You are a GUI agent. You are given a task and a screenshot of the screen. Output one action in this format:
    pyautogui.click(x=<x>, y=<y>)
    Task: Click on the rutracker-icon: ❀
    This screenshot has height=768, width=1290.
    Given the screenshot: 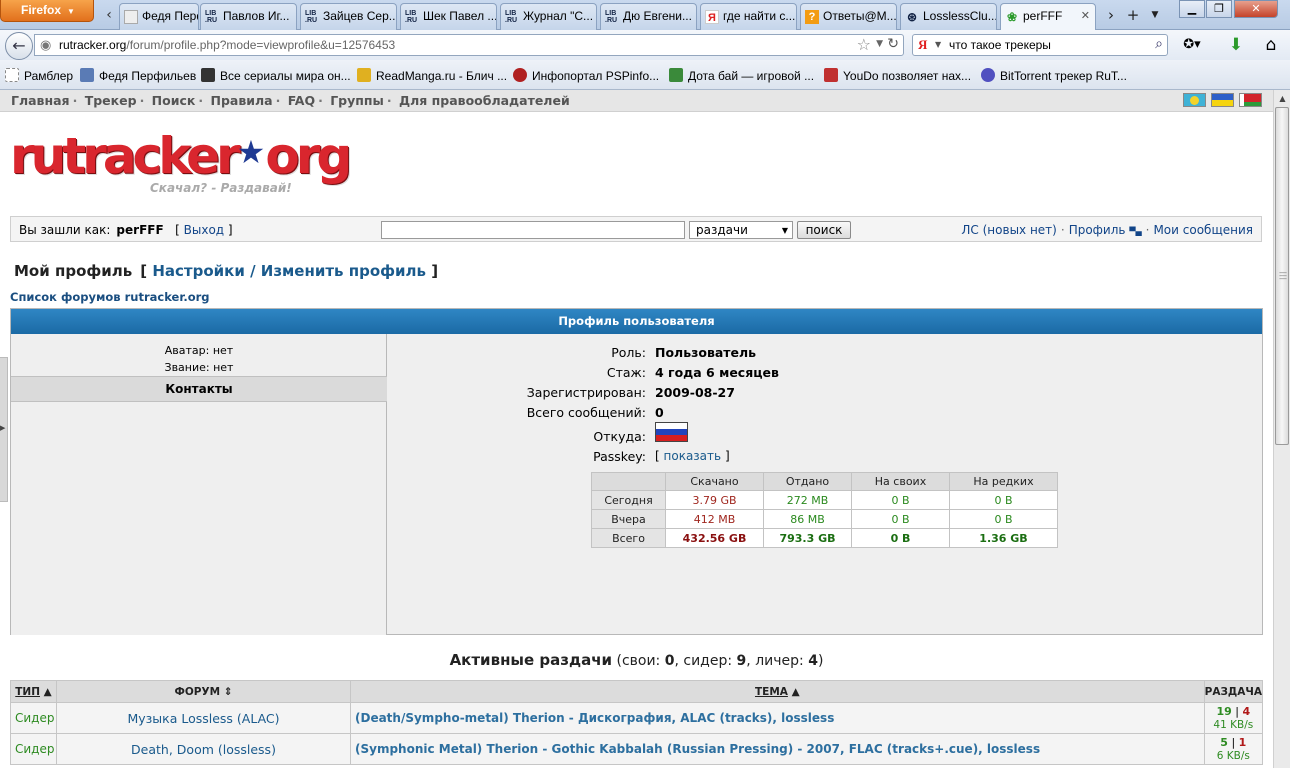 What is the action you would take?
    pyautogui.click(x=1012, y=17)
    